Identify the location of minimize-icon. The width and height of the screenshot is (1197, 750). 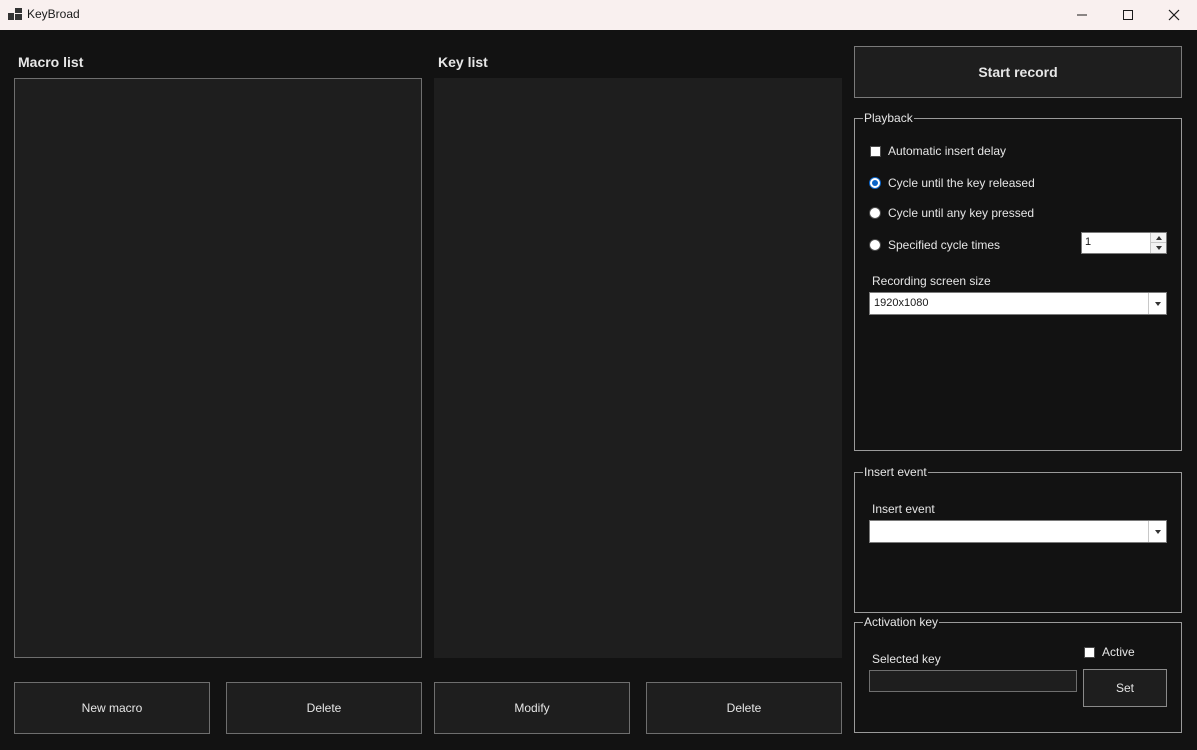
(1082, 15).